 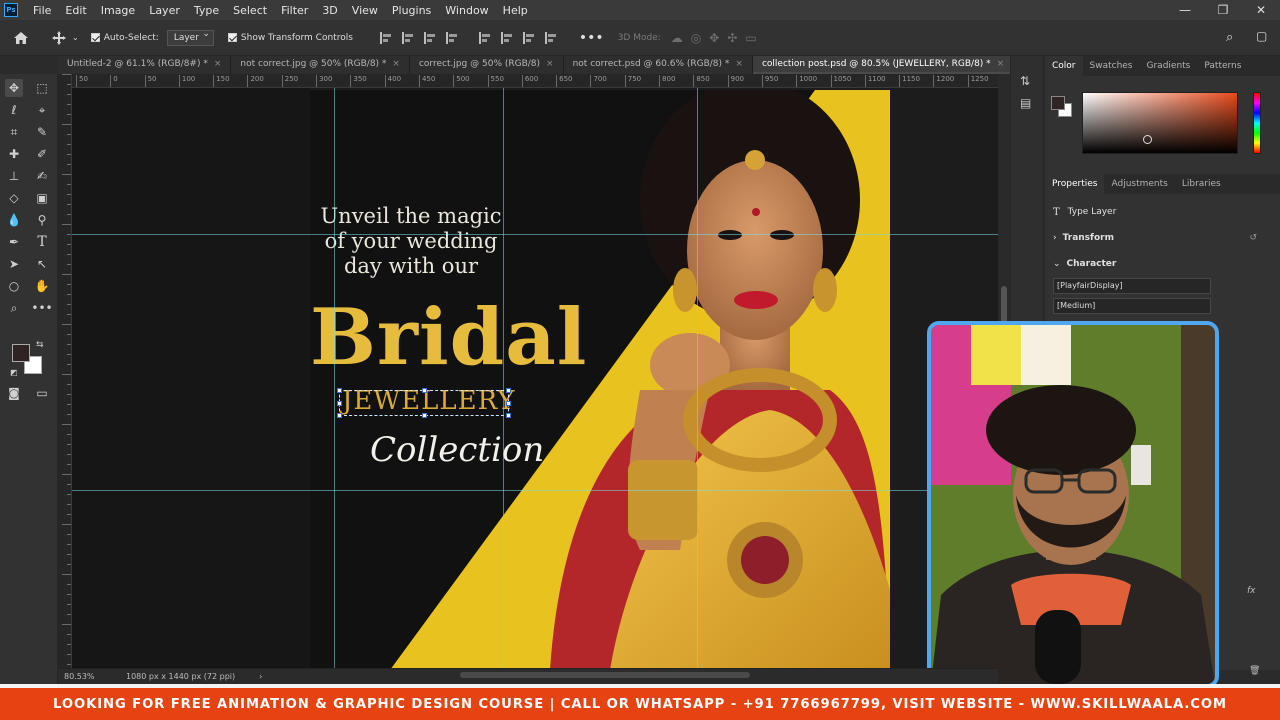 What do you see at coordinates (75, 37) in the screenshot?
I see `chevron-down-icon: ⌄` at bounding box center [75, 37].